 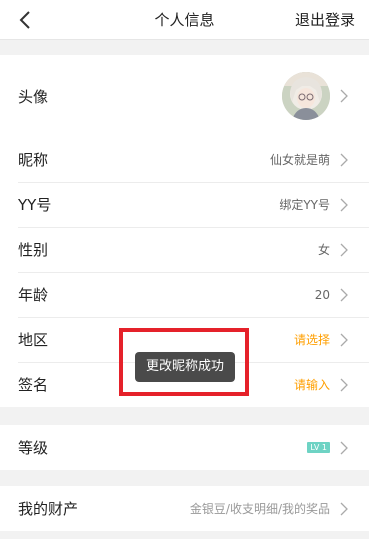 I want to click on region-label: 地区, so click(x=33, y=340).